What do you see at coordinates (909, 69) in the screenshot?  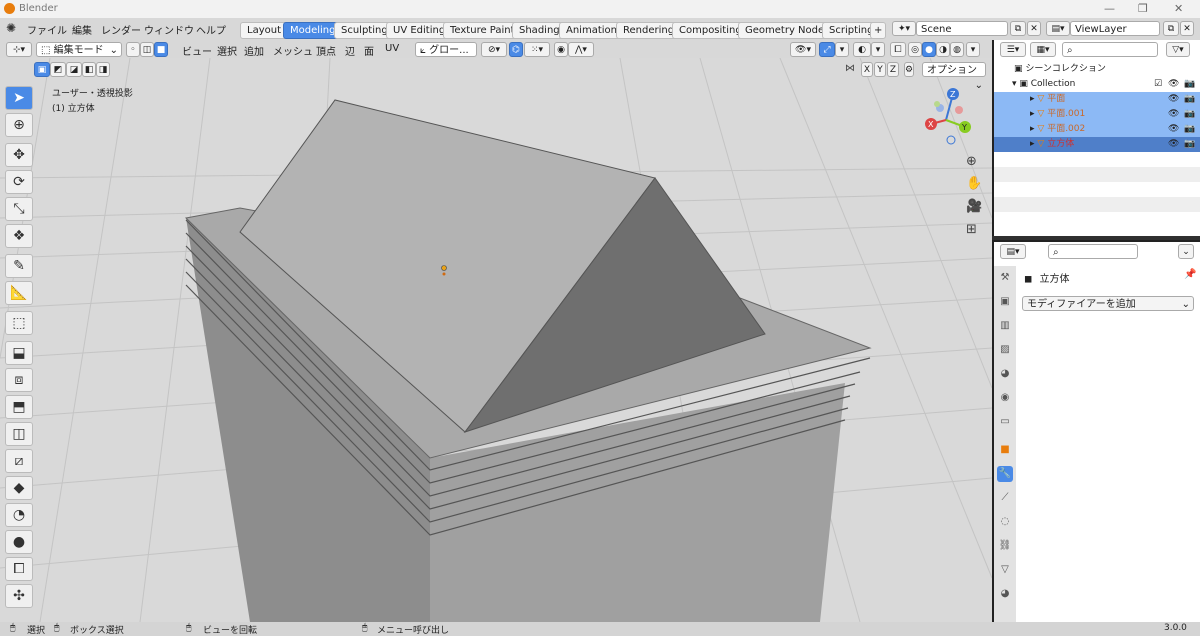 I see `tool-settings-icon: ⚙` at bounding box center [909, 69].